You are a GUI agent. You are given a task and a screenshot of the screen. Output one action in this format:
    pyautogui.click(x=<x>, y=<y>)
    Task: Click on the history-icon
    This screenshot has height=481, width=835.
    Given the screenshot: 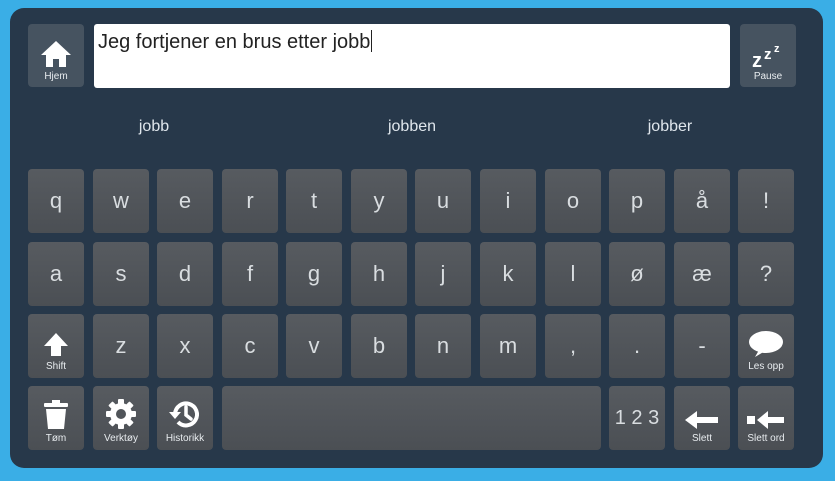 What is the action you would take?
    pyautogui.click(x=184, y=414)
    